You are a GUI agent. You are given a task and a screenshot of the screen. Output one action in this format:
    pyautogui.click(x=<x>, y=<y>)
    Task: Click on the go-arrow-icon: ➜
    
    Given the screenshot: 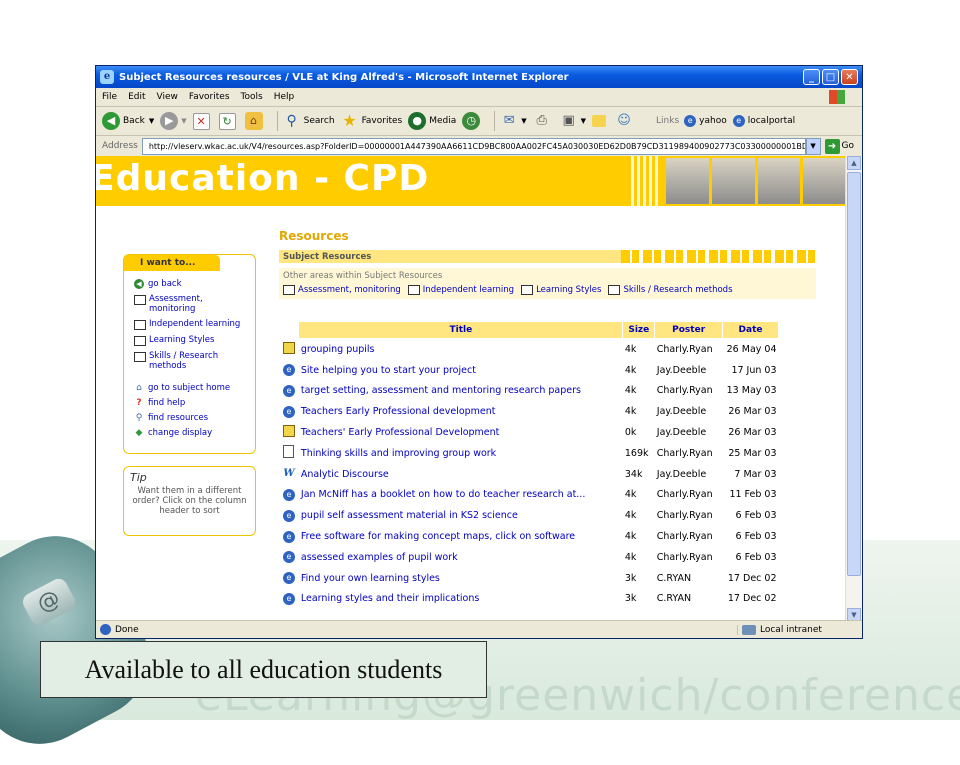 What is the action you would take?
    pyautogui.click(x=832, y=146)
    